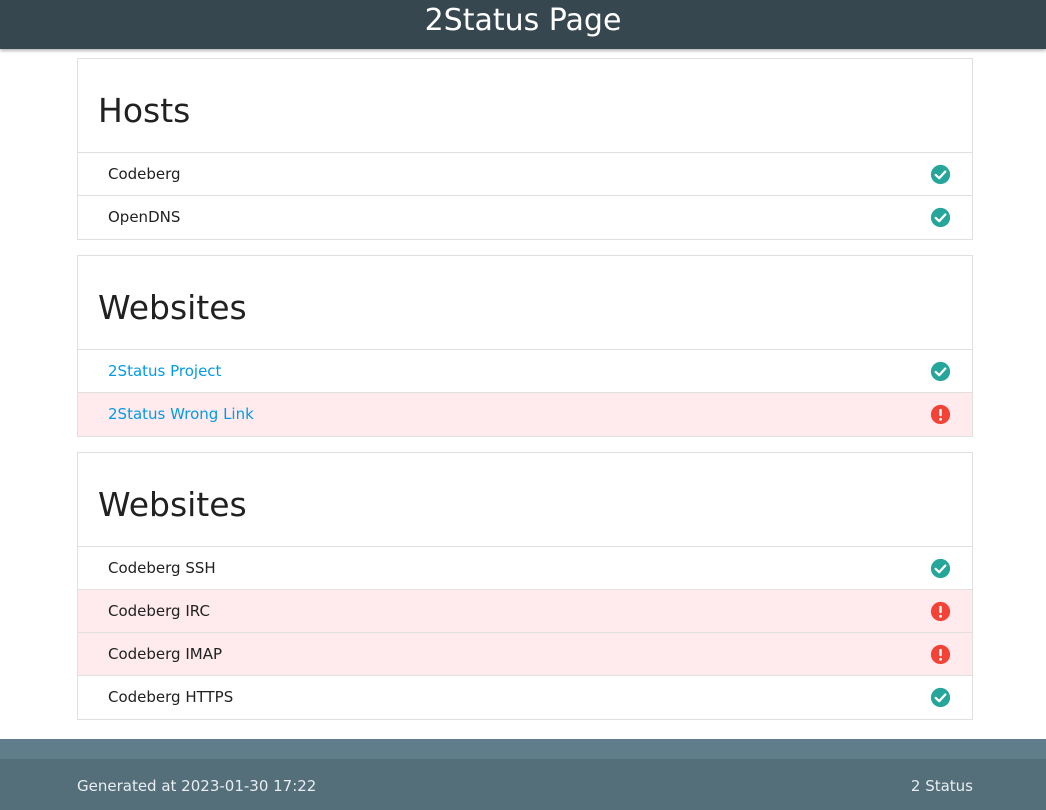  I want to click on page-footer: Generated at 2023-01-30 17:22 2 Status, so click(523, 774).